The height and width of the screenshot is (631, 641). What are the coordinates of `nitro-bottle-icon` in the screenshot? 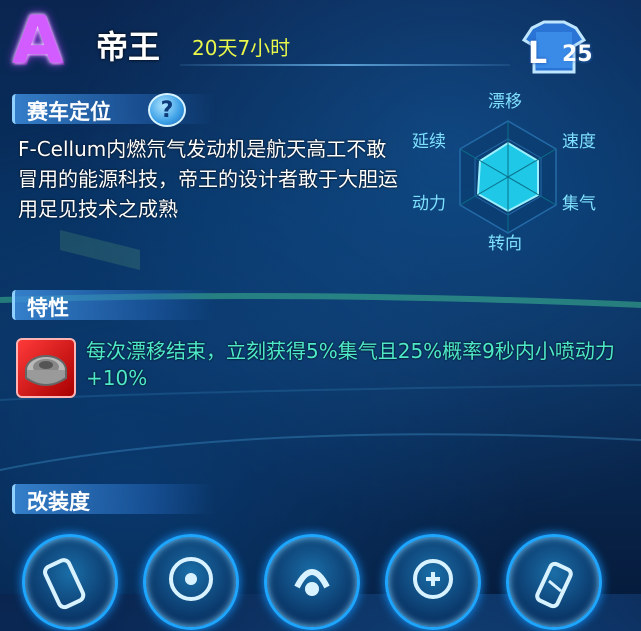 It's located at (554, 582).